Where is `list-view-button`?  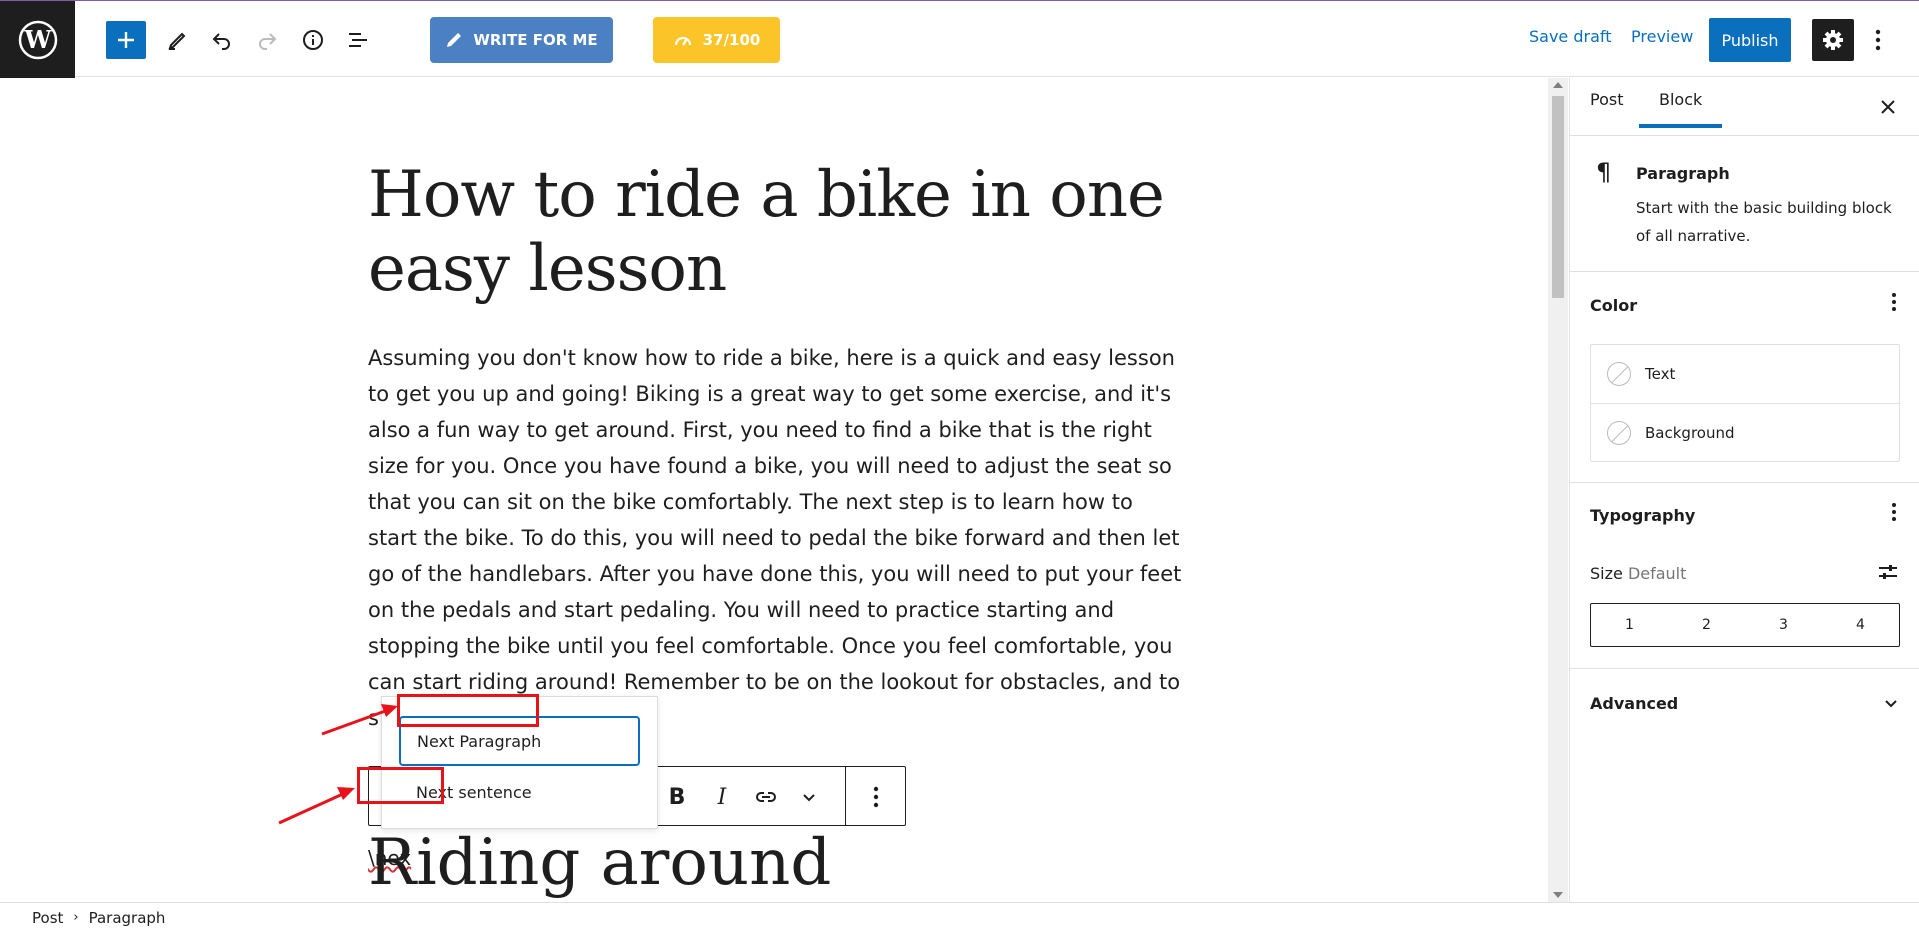 list-view-button is located at coordinates (358, 40).